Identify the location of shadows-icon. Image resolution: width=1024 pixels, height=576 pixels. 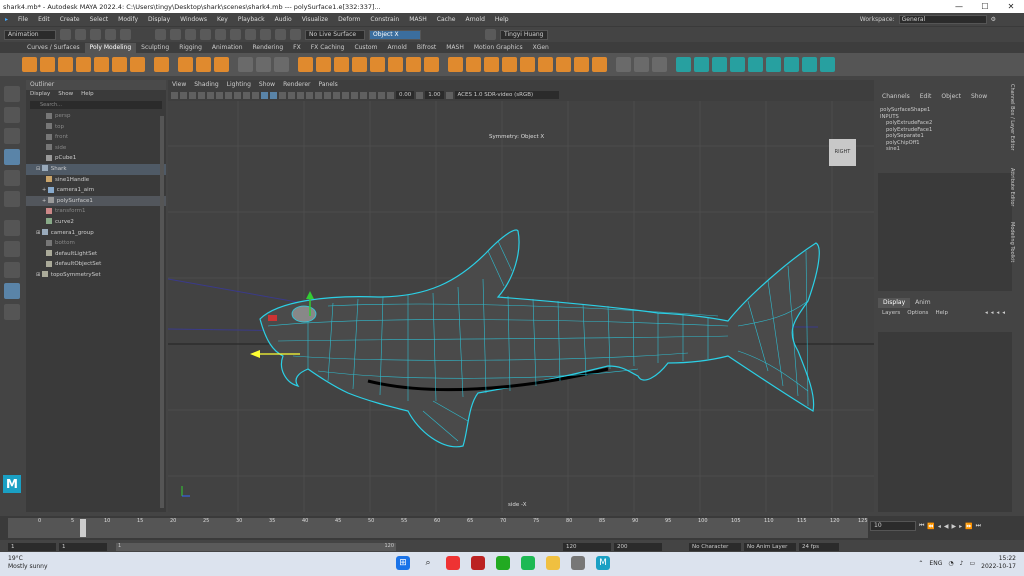
(309, 95).